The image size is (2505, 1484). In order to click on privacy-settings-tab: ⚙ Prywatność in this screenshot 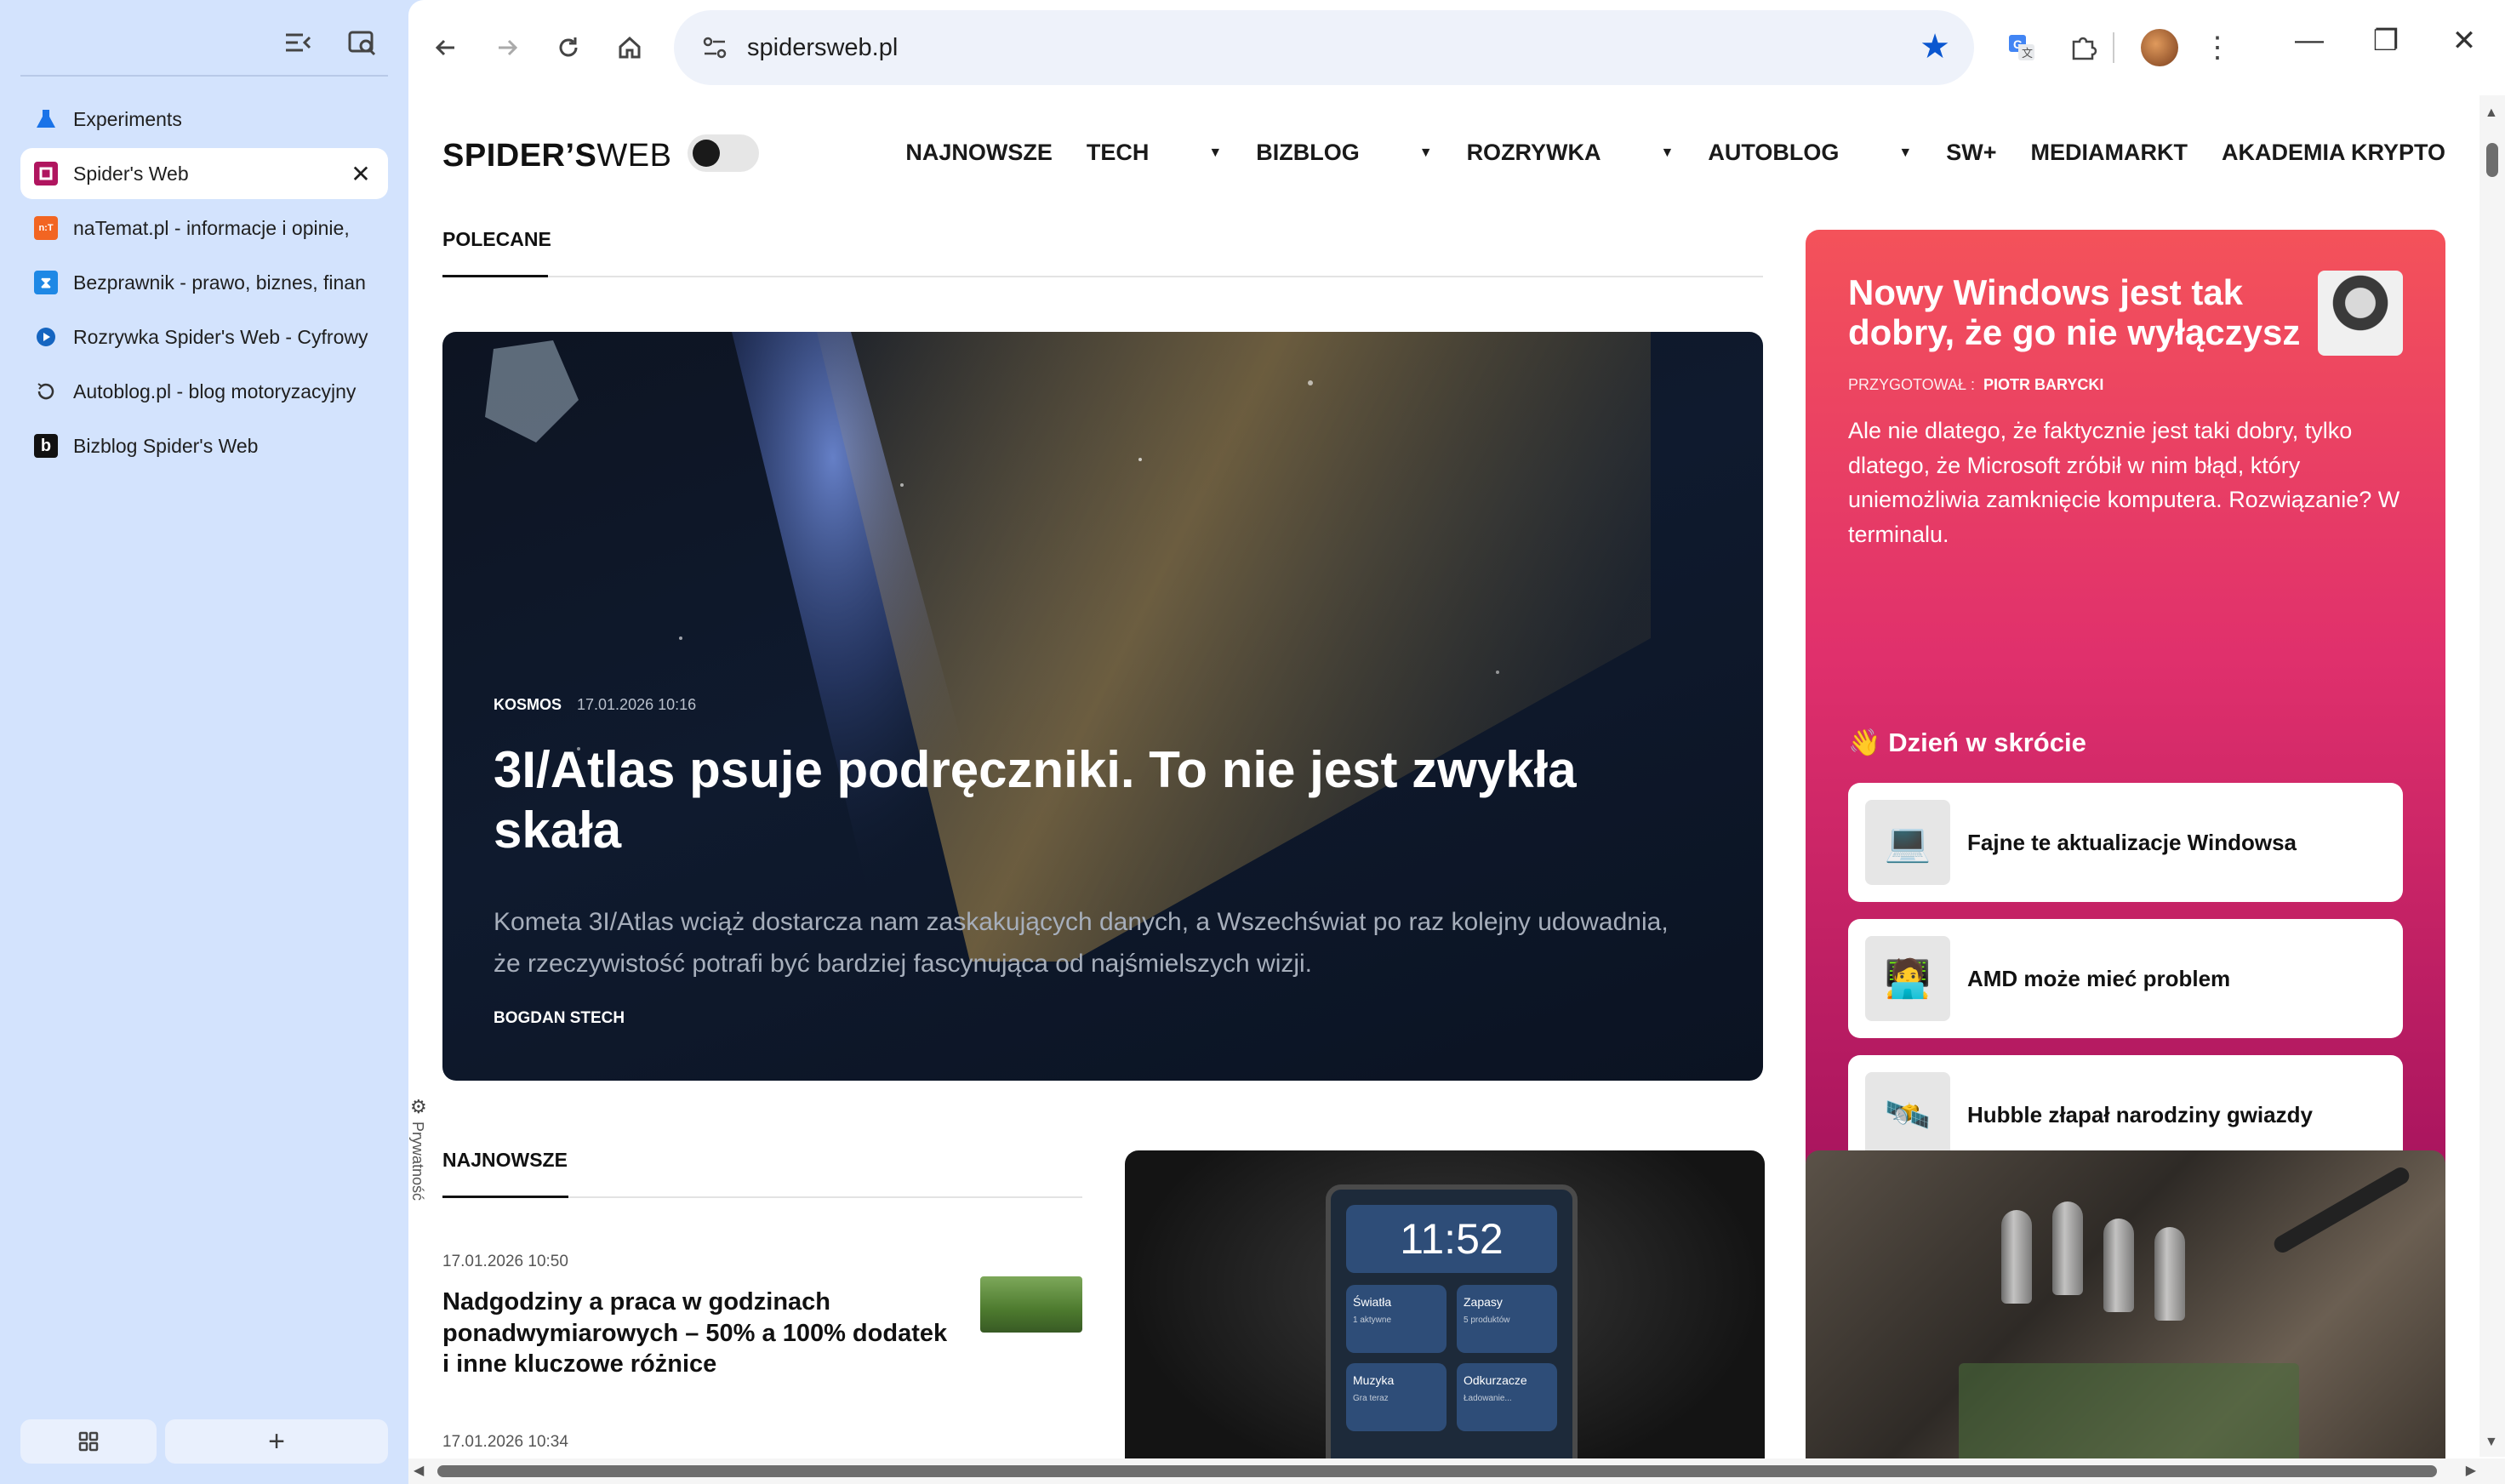, I will do `click(419, 1164)`.